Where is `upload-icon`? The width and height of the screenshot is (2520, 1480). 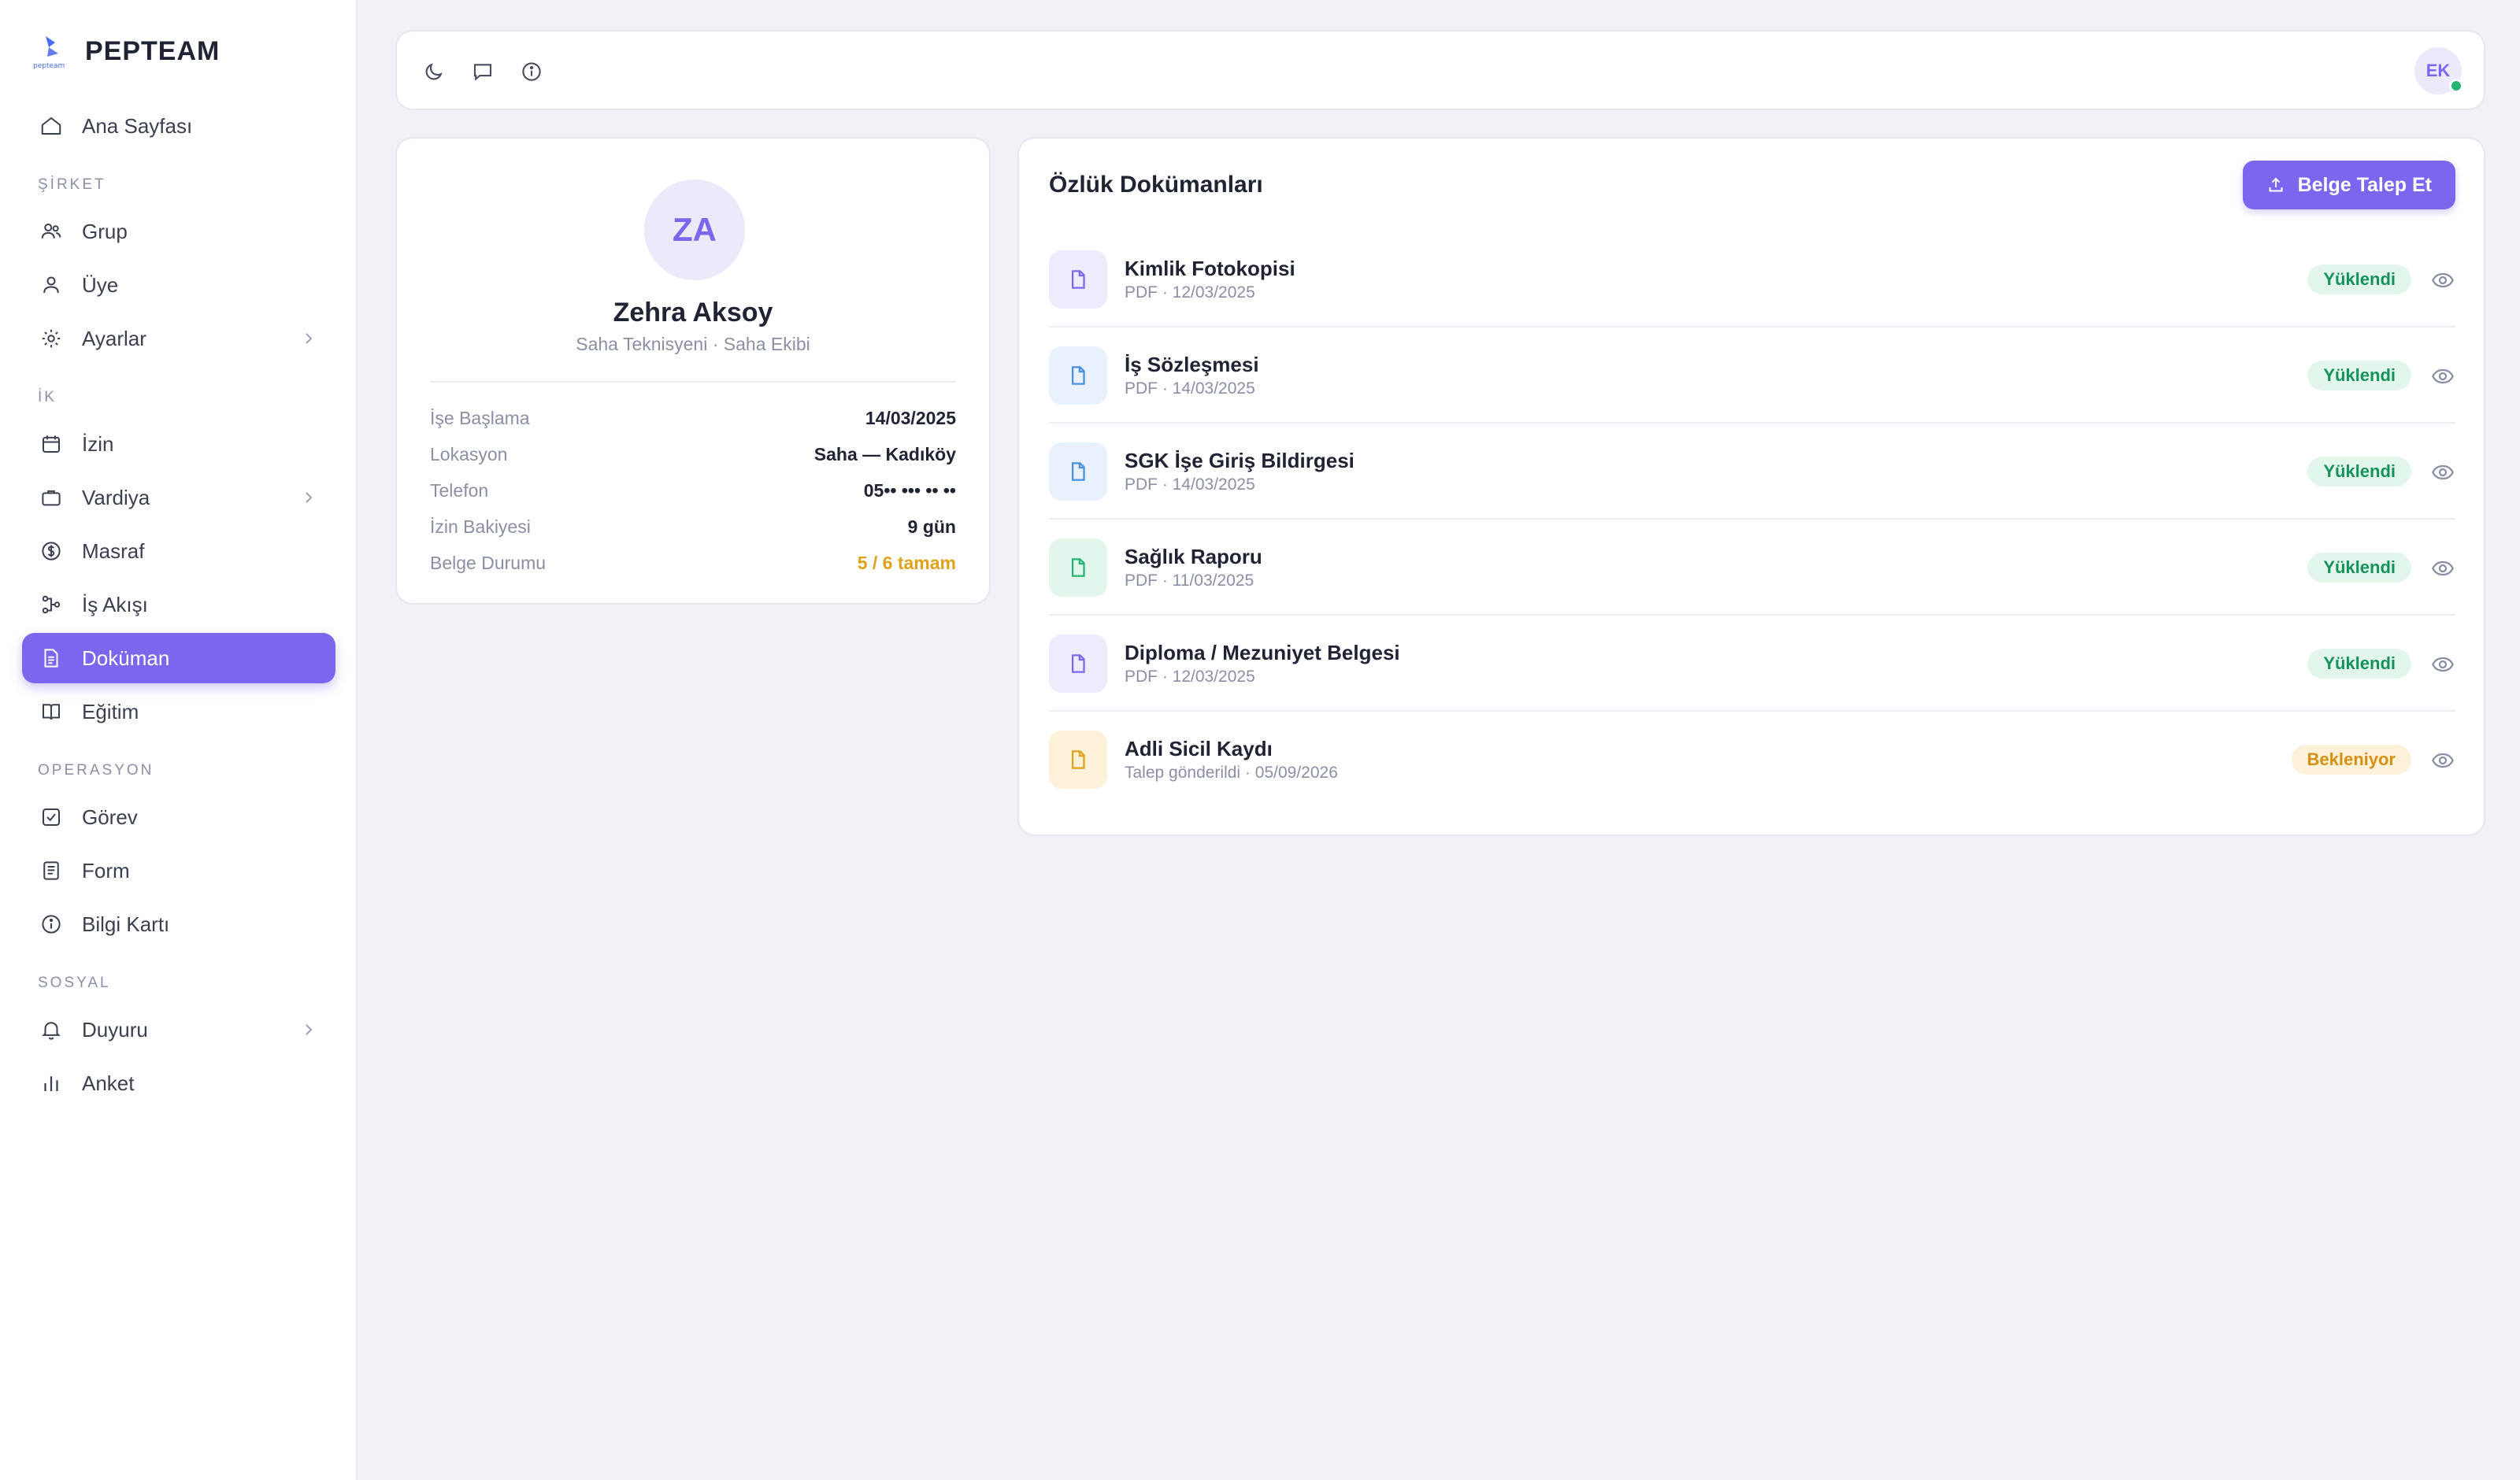 upload-icon is located at coordinates (2276, 184).